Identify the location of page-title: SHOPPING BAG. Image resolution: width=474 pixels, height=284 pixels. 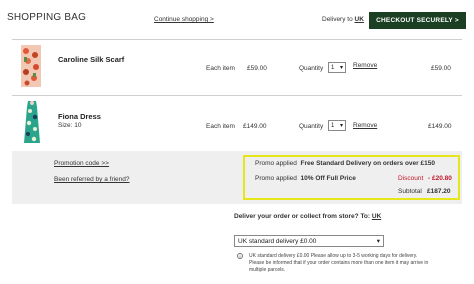
(47, 17).